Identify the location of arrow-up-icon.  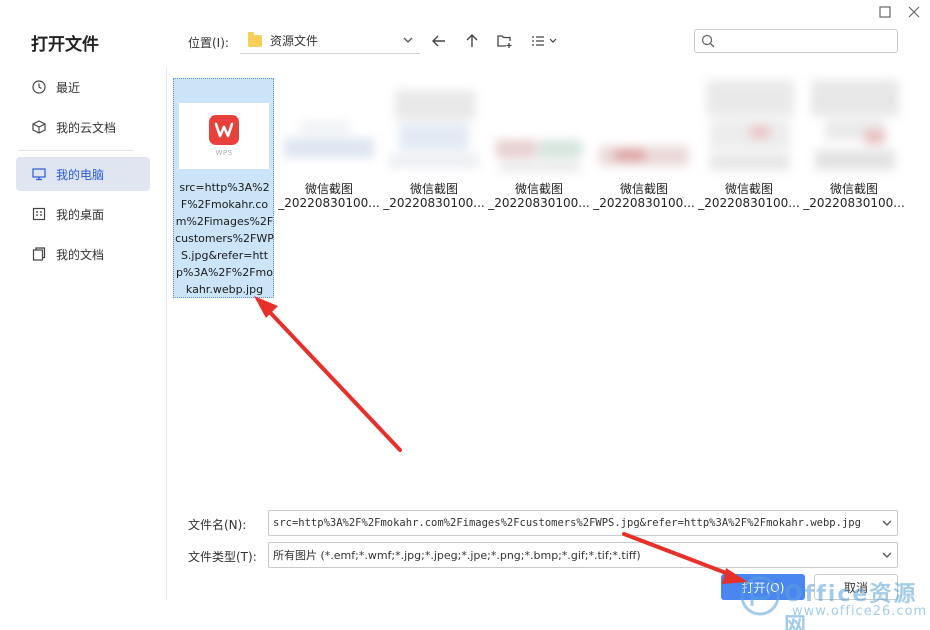
(472, 40).